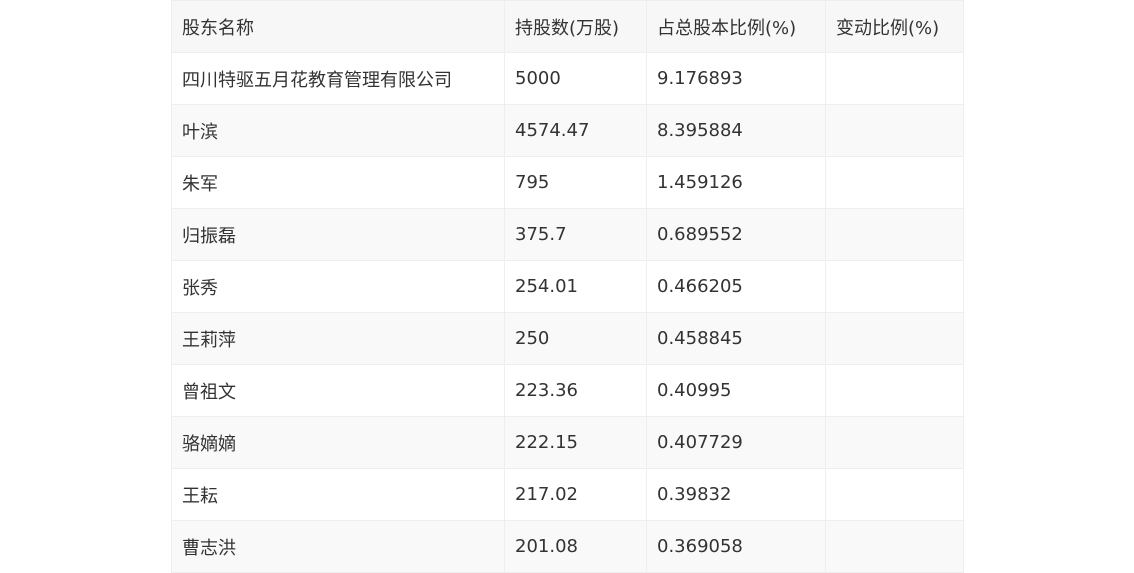 This screenshot has height=573, width=1134. I want to click on cell-shareholder-name: 归振磊, so click(338, 234).